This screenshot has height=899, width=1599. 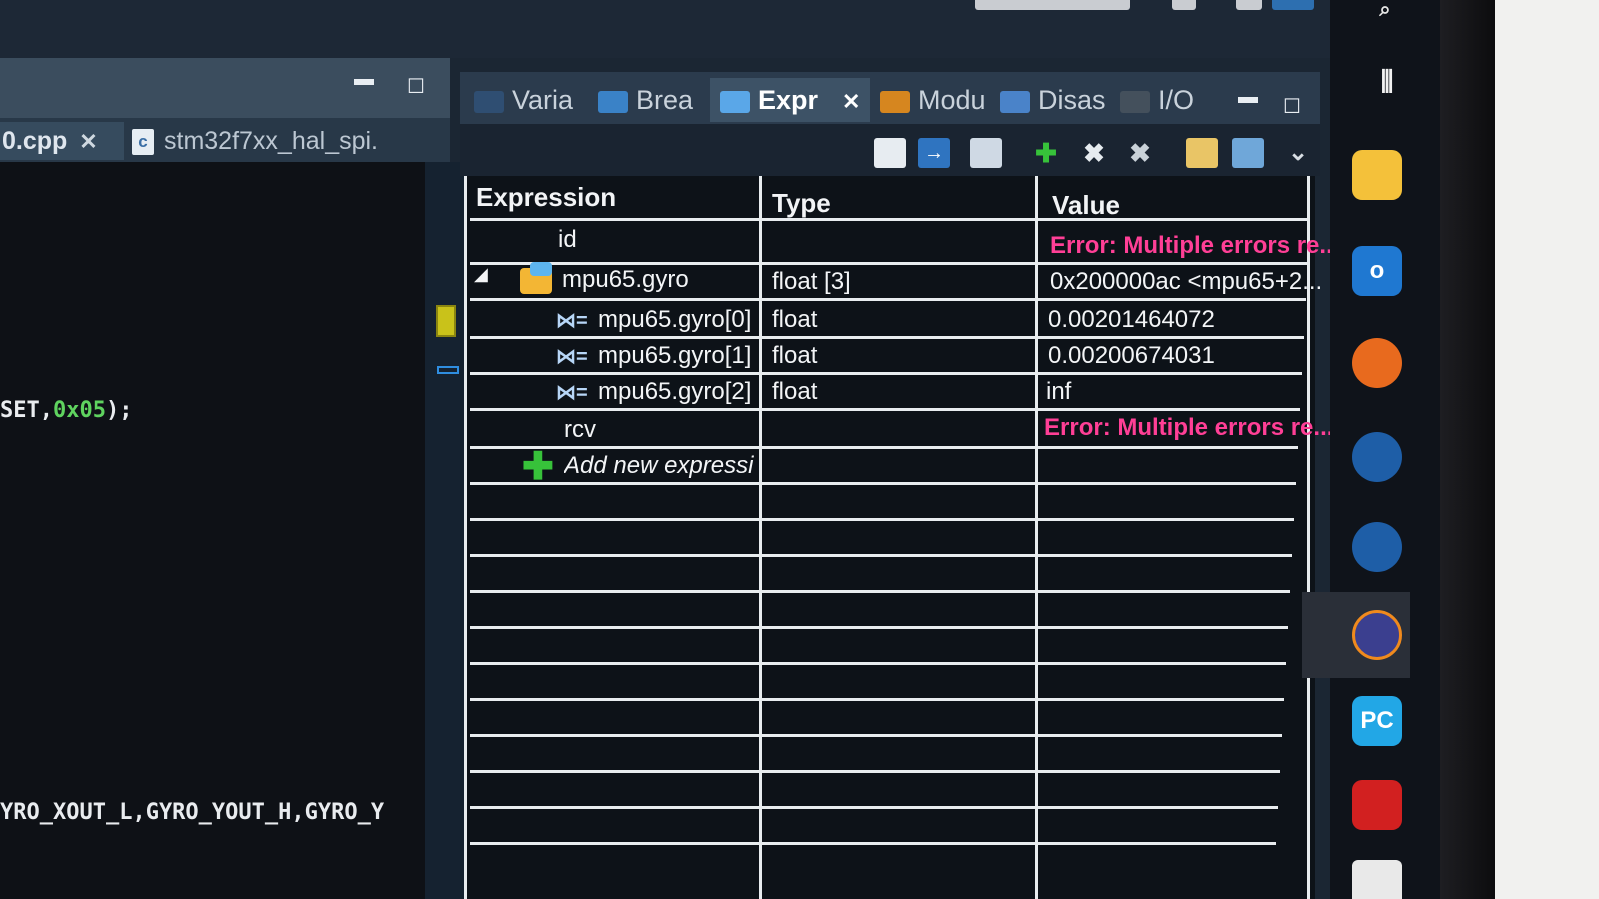 I want to click on debug-view-tabs: Varia Brea Expr ✕ Modu Disas I/O ▬ ☐, so click(x=890, y=98).